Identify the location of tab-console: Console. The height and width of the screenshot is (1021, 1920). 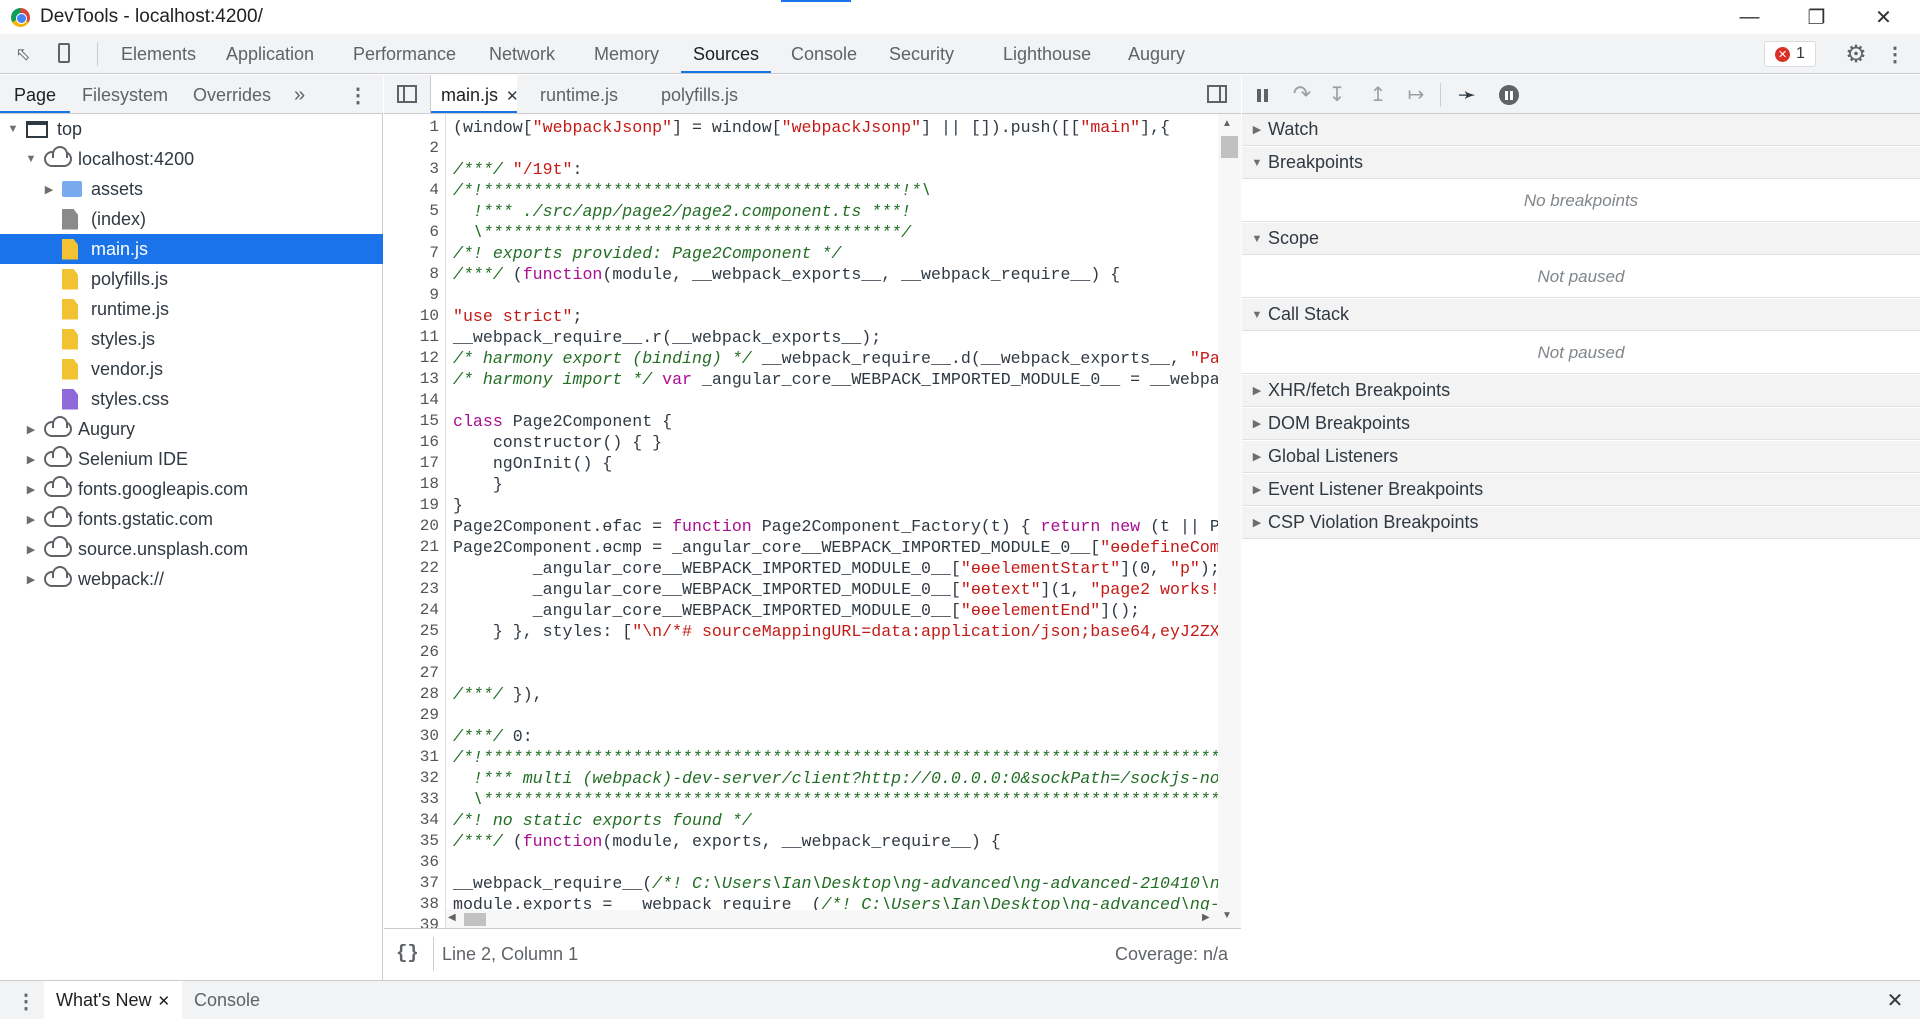
(824, 53).